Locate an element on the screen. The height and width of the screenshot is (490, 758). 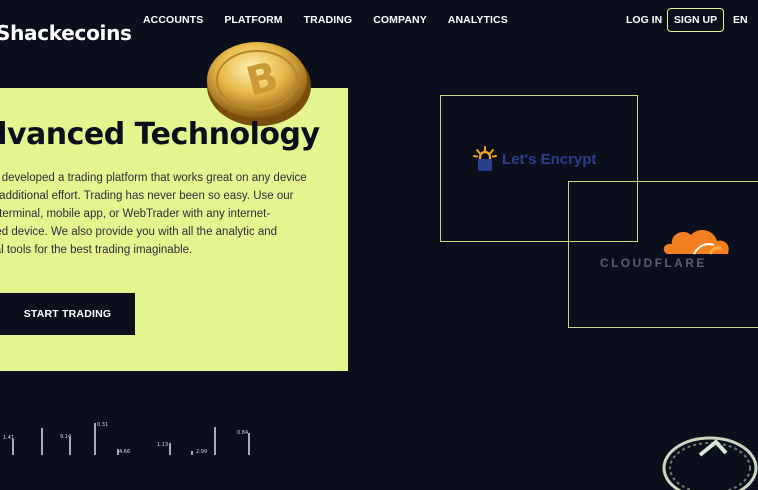
ticker-value: 0.84 is located at coordinates (242, 433).